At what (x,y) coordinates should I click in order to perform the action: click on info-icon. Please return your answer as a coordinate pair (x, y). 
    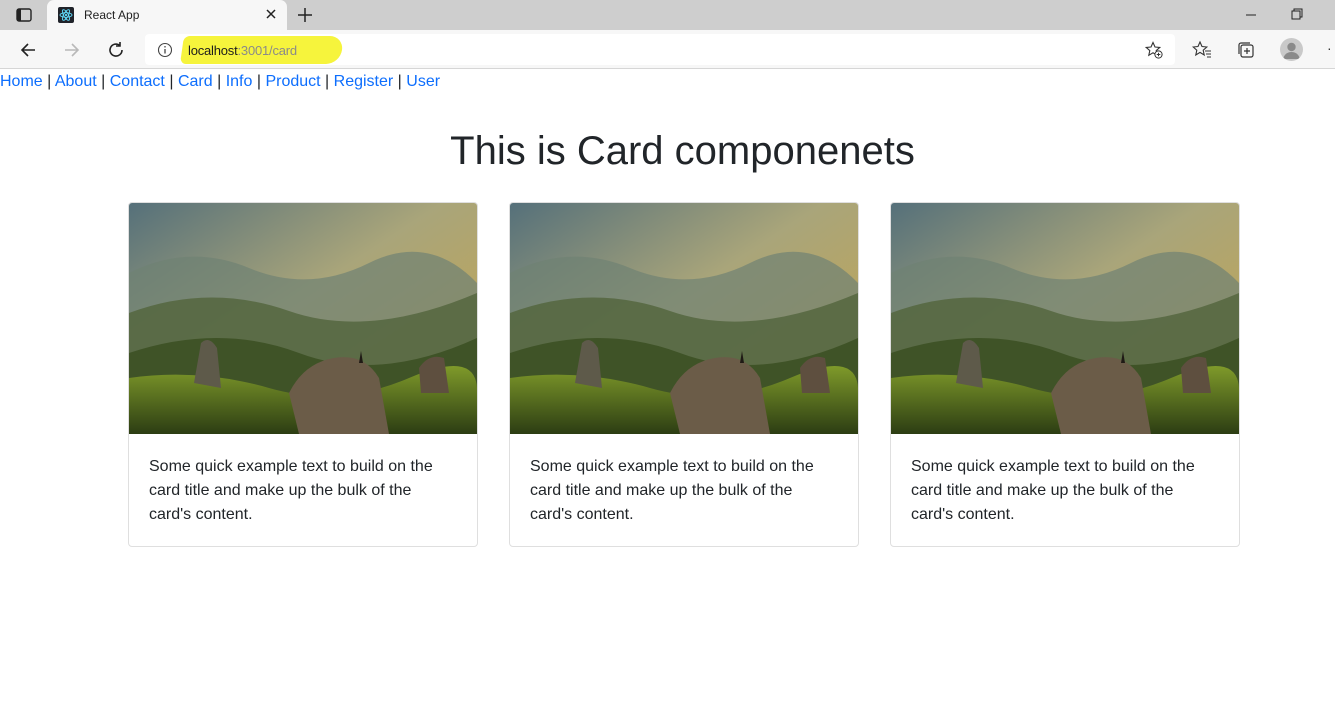
    Looking at the image, I should click on (165, 50).